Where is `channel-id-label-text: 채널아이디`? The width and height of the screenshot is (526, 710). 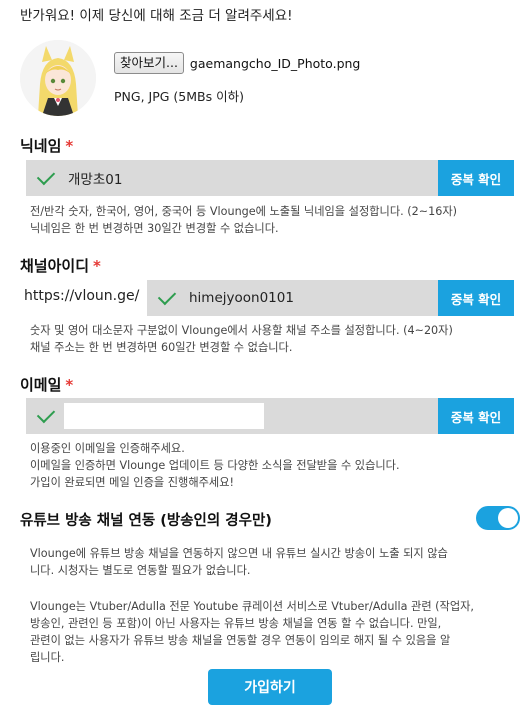 channel-id-label-text: 채널아이디 is located at coordinates (55, 266).